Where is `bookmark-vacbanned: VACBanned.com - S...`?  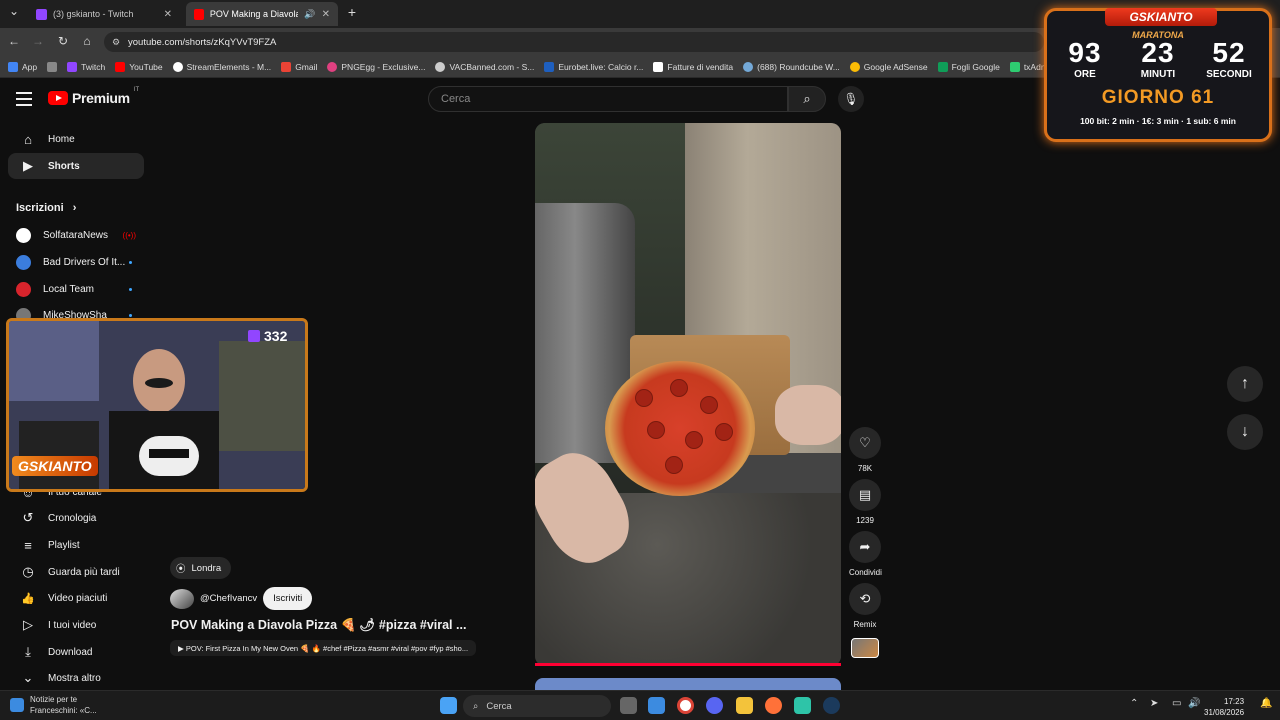 bookmark-vacbanned: VACBanned.com - S... is located at coordinates (484, 66).